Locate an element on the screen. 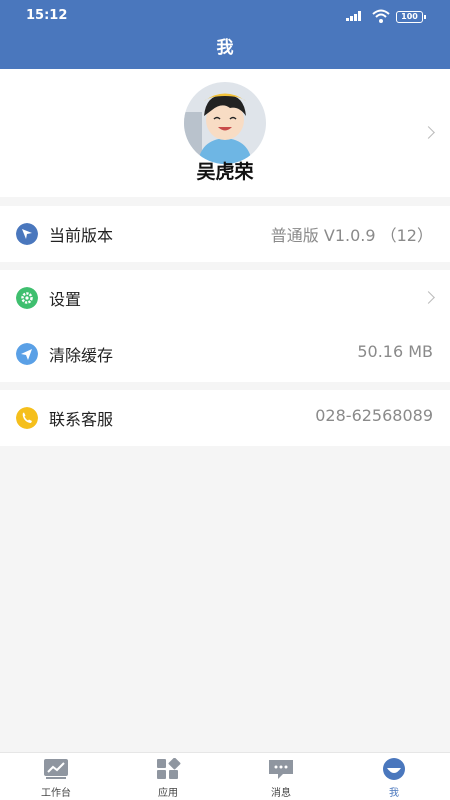  avatar is located at coordinates (225, 123).